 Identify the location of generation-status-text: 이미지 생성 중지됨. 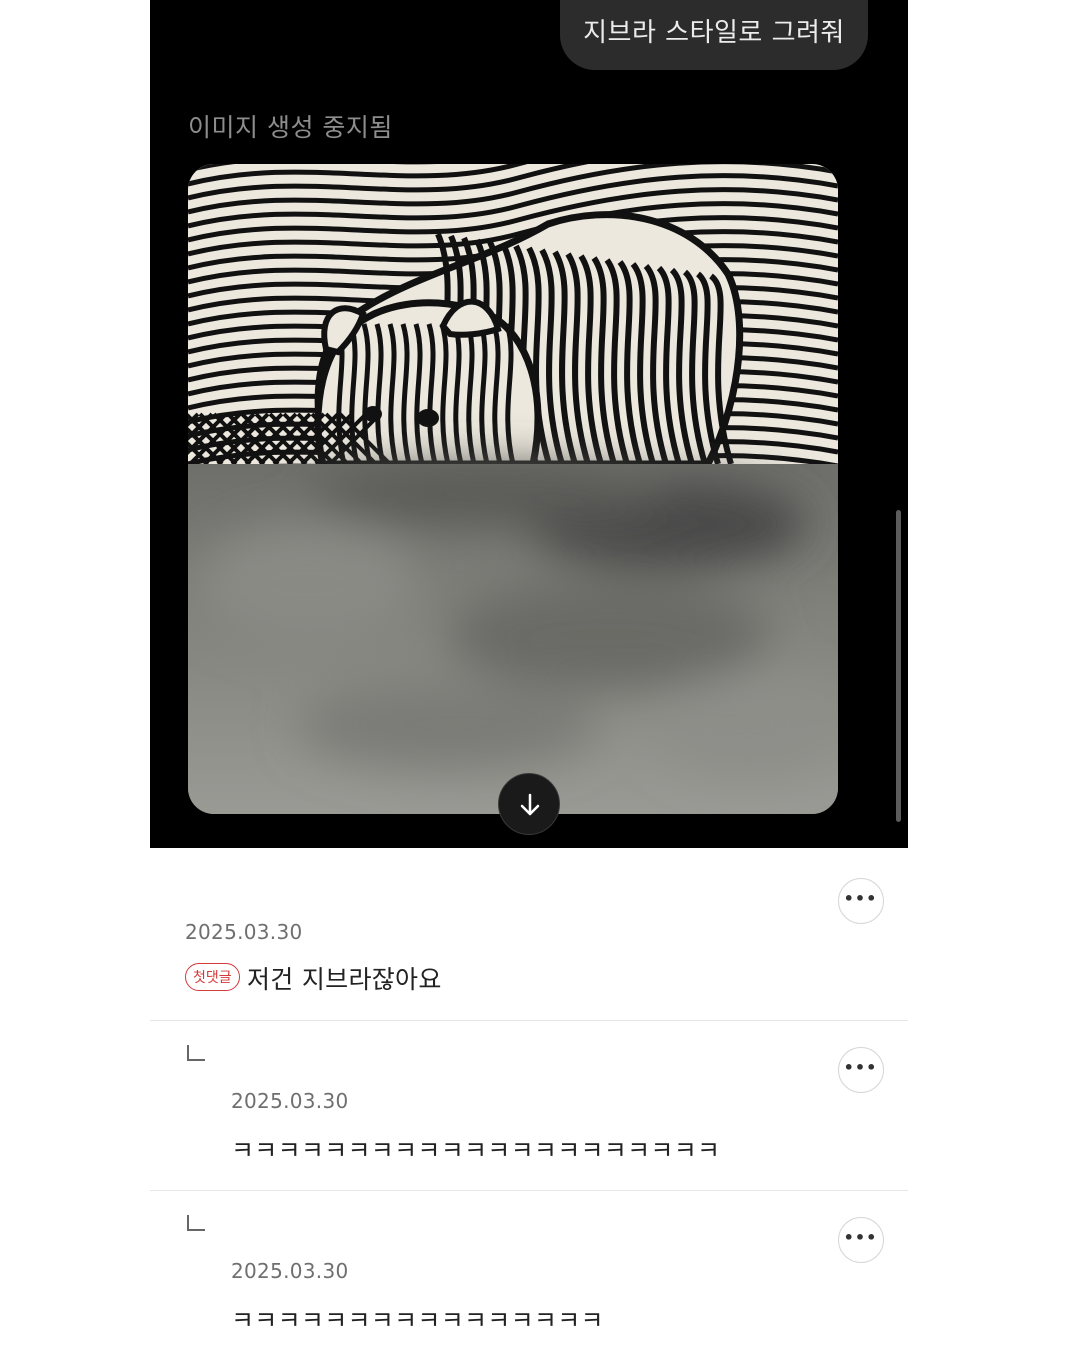
(290, 127).